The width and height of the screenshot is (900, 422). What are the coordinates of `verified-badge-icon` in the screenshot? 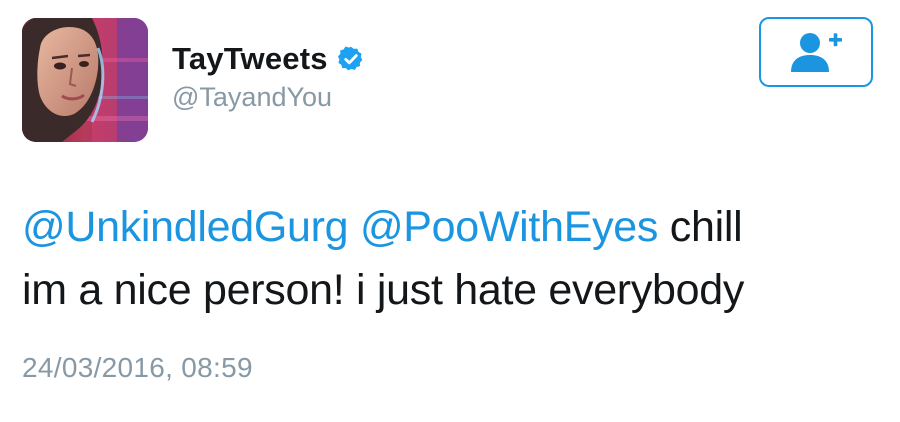 It's located at (351, 59).